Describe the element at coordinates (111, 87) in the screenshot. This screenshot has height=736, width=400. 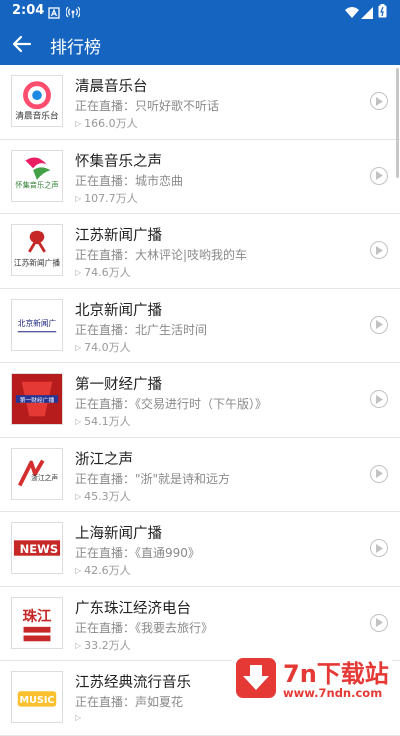
I see `station-name: 清晨音乐台` at that location.